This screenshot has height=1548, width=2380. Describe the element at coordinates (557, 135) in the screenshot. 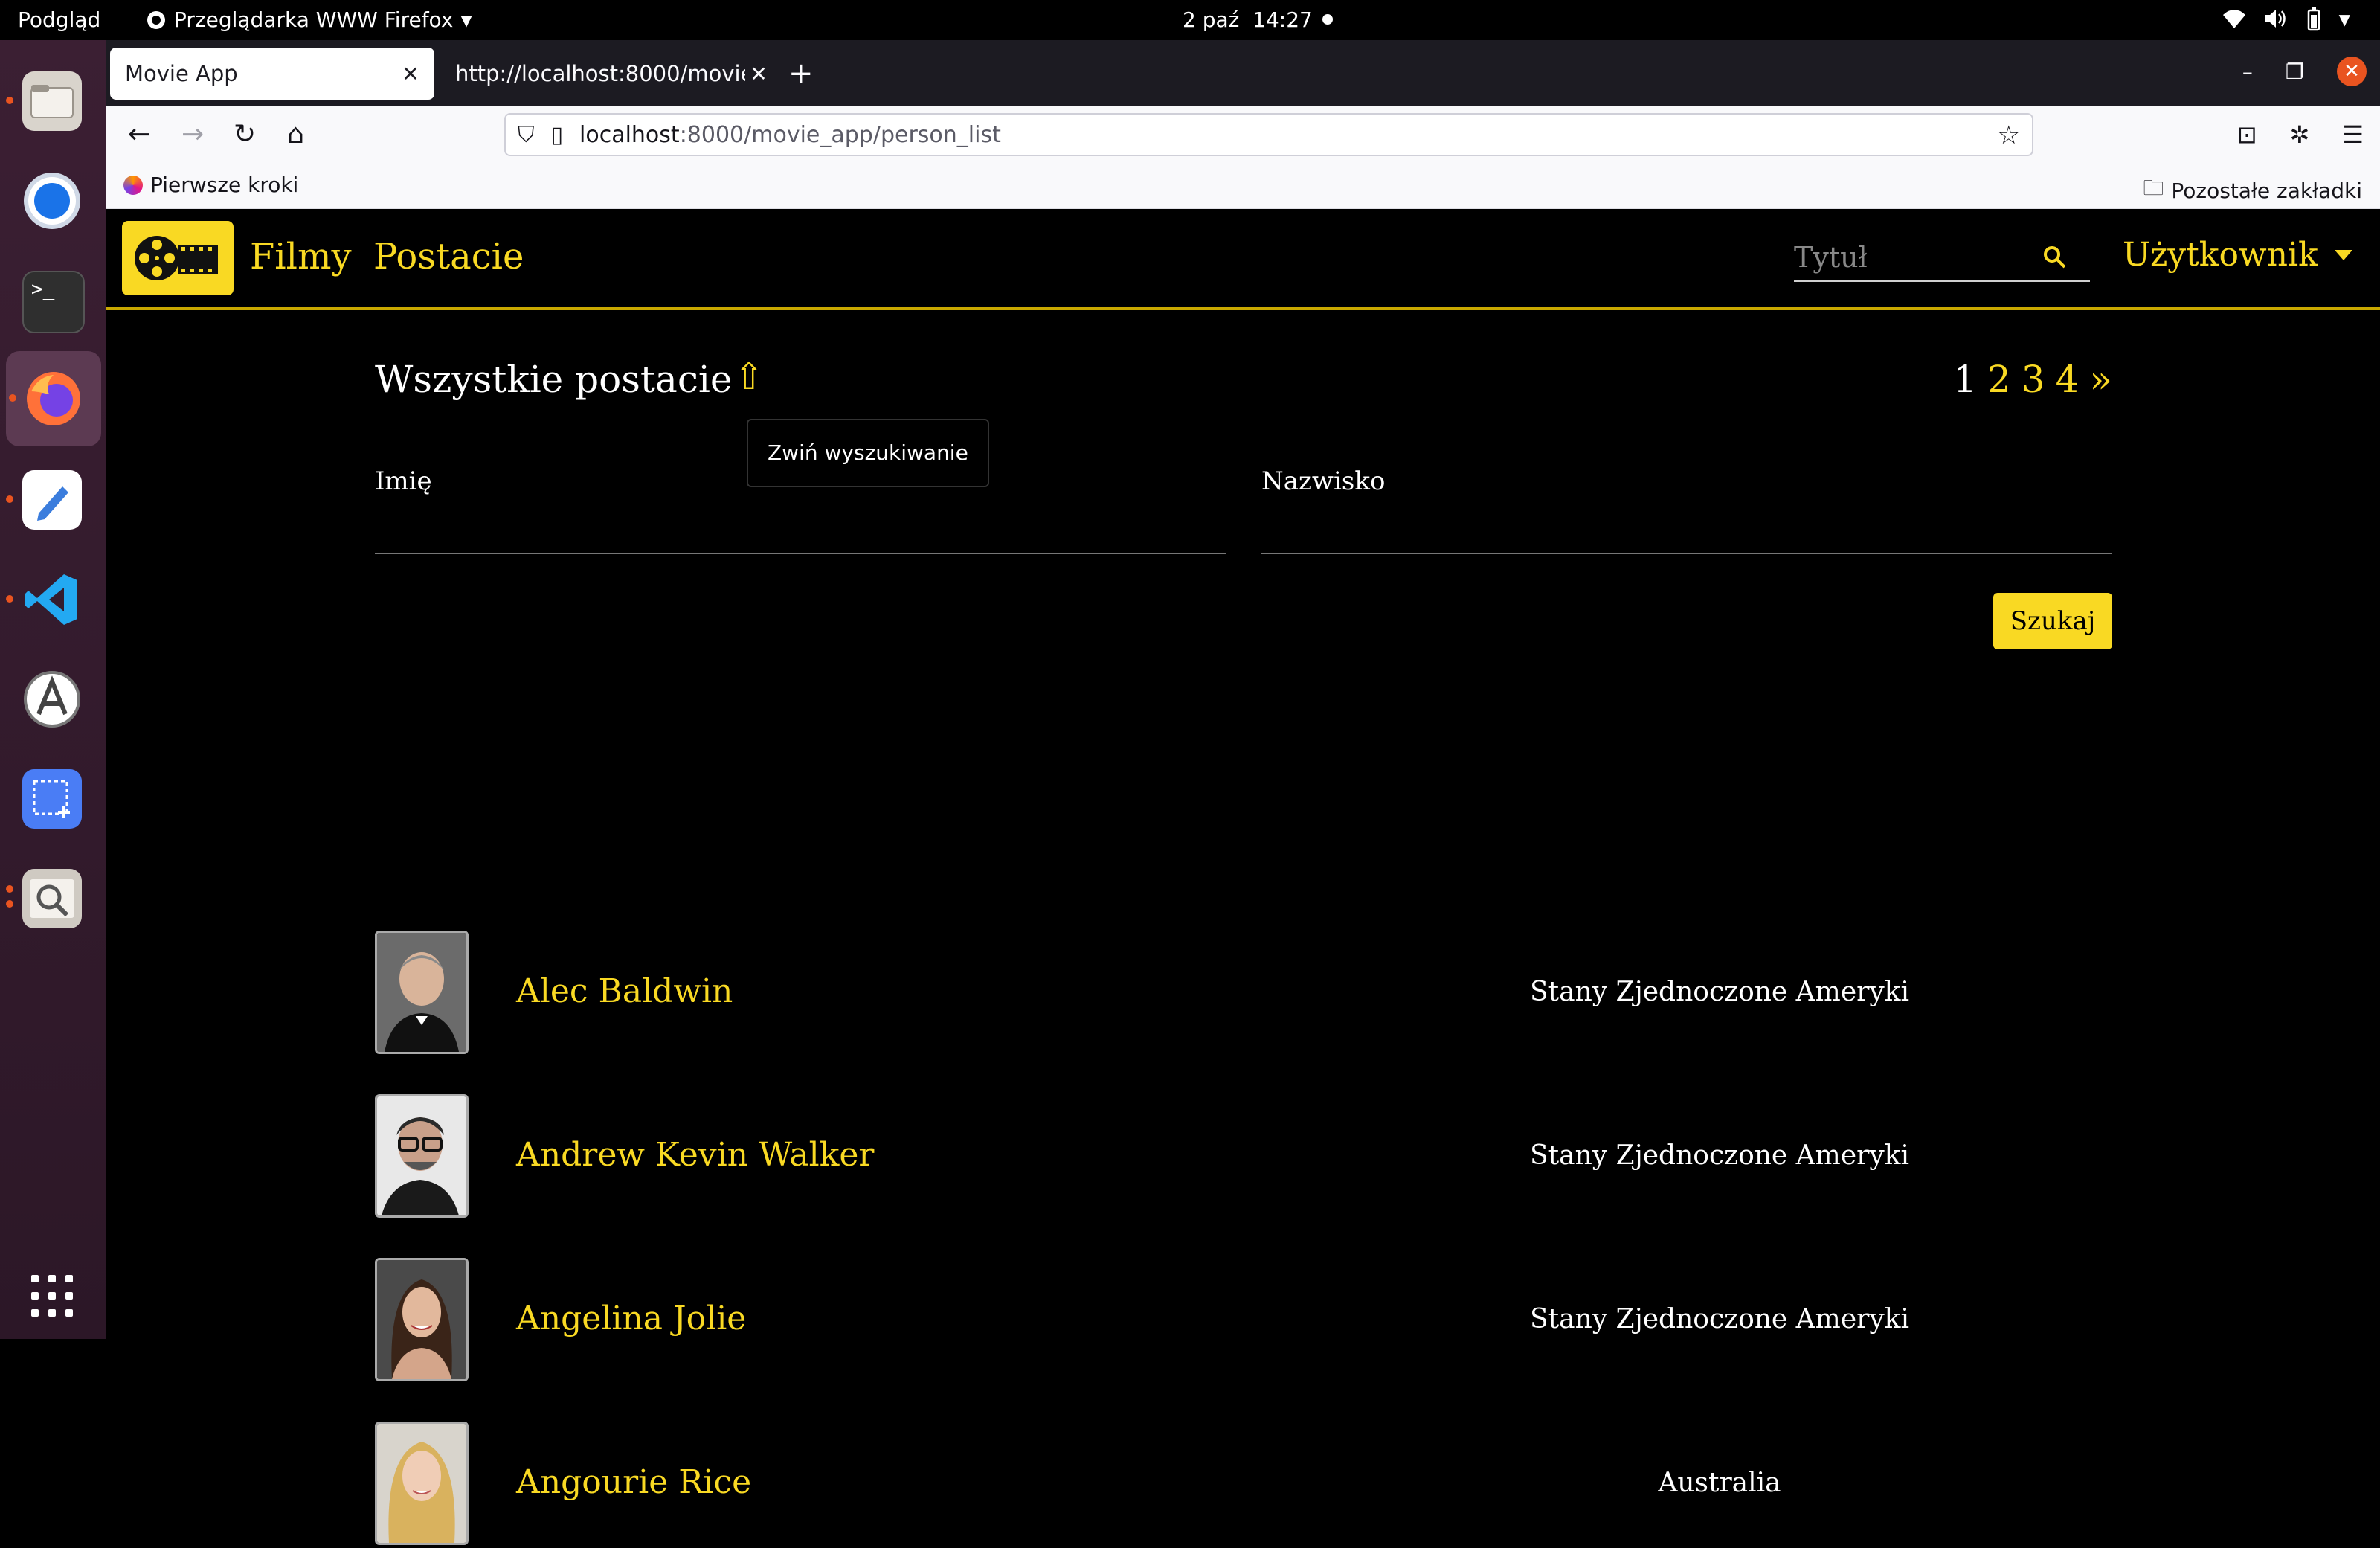

I see `page-icon: ▯` at that location.